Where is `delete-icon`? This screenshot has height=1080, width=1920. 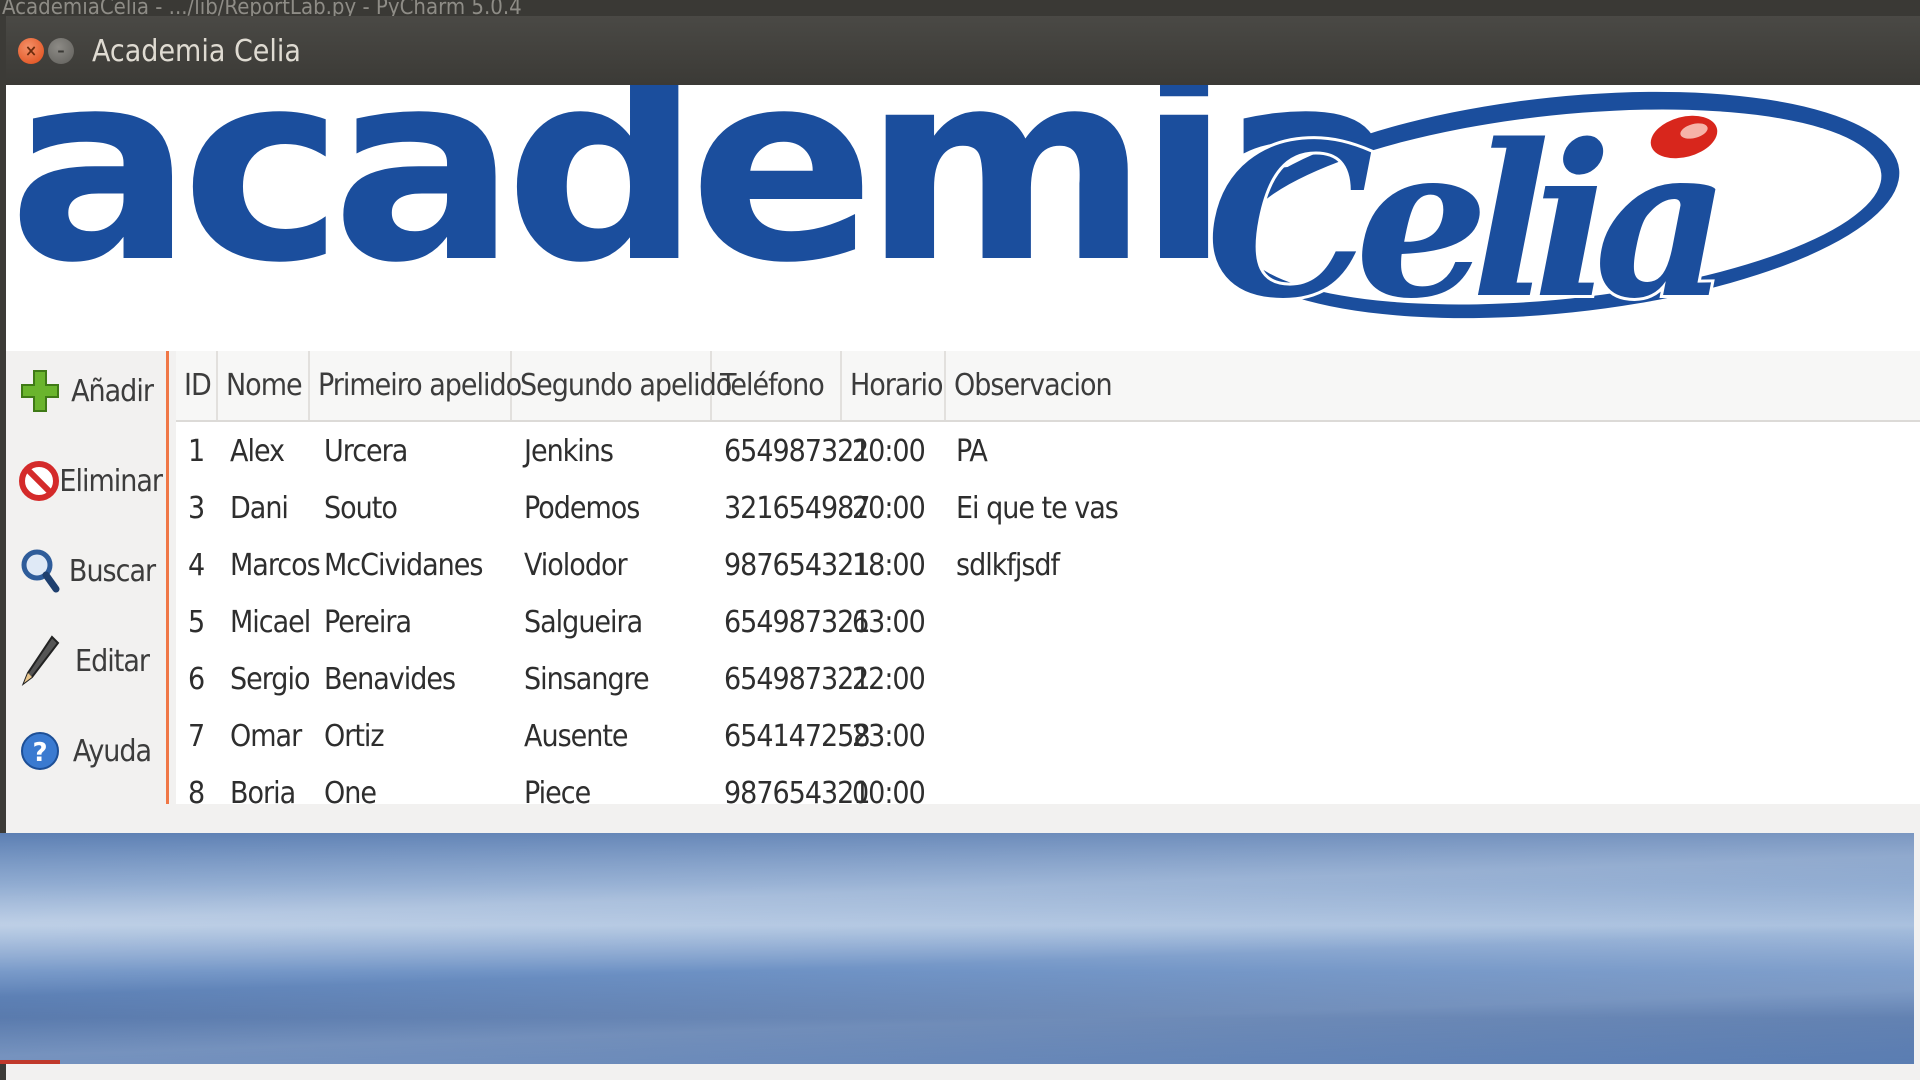 delete-icon is located at coordinates (38, 481).